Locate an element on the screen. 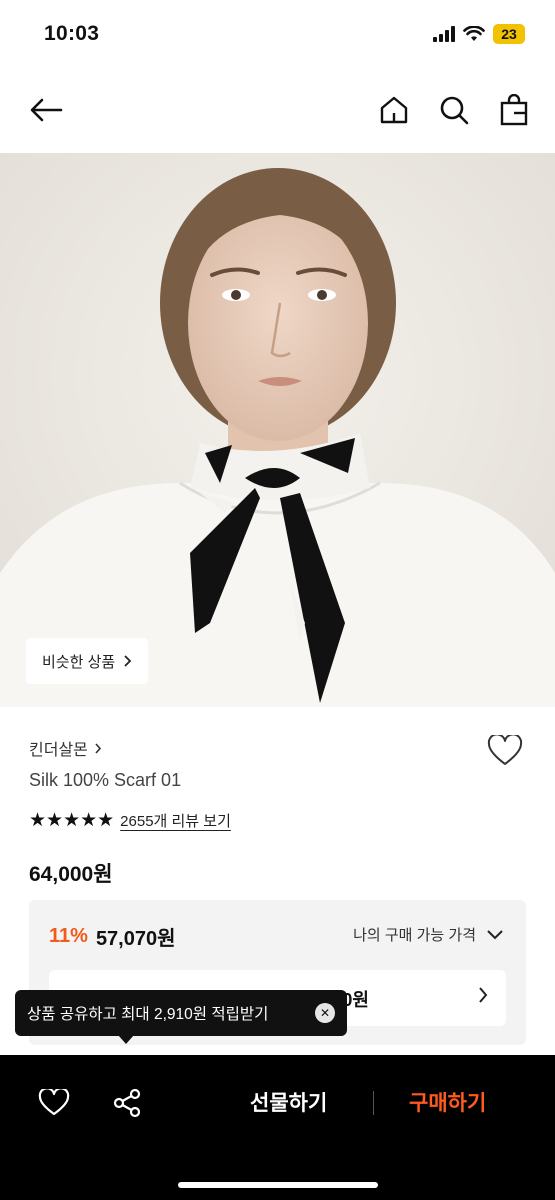  home-icon is located at coordinates (394, 110).